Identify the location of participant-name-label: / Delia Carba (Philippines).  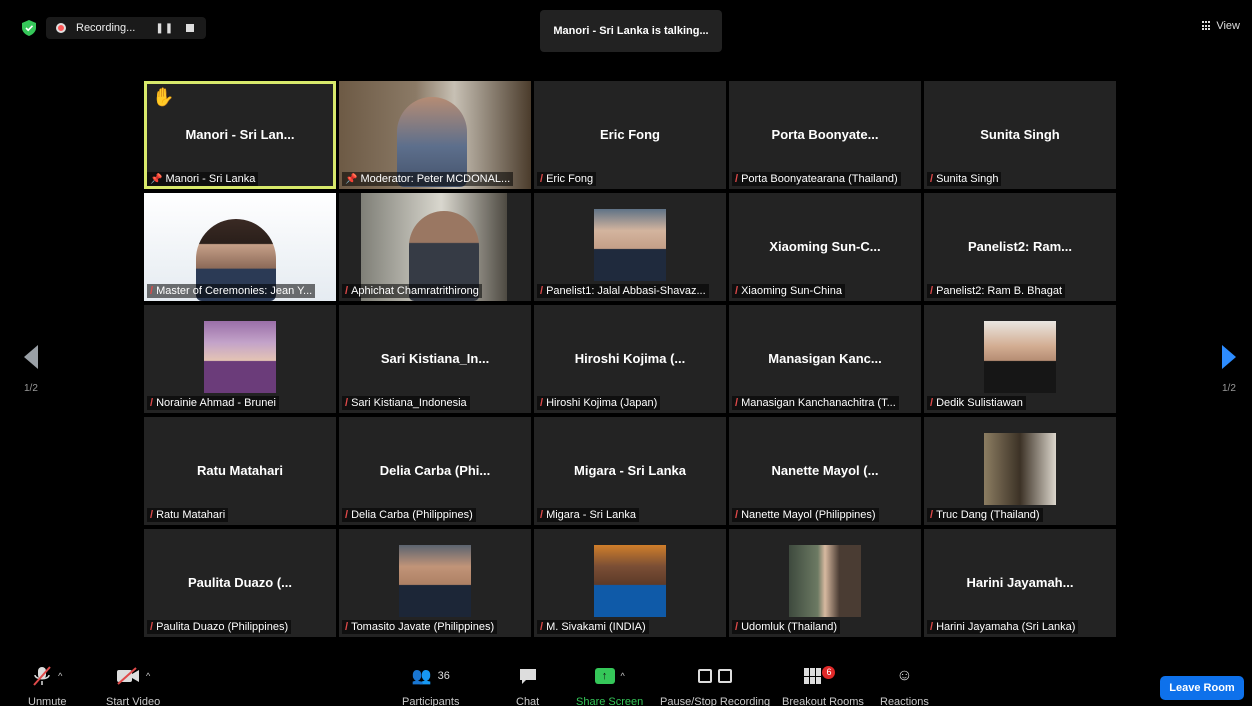
(409, 515).